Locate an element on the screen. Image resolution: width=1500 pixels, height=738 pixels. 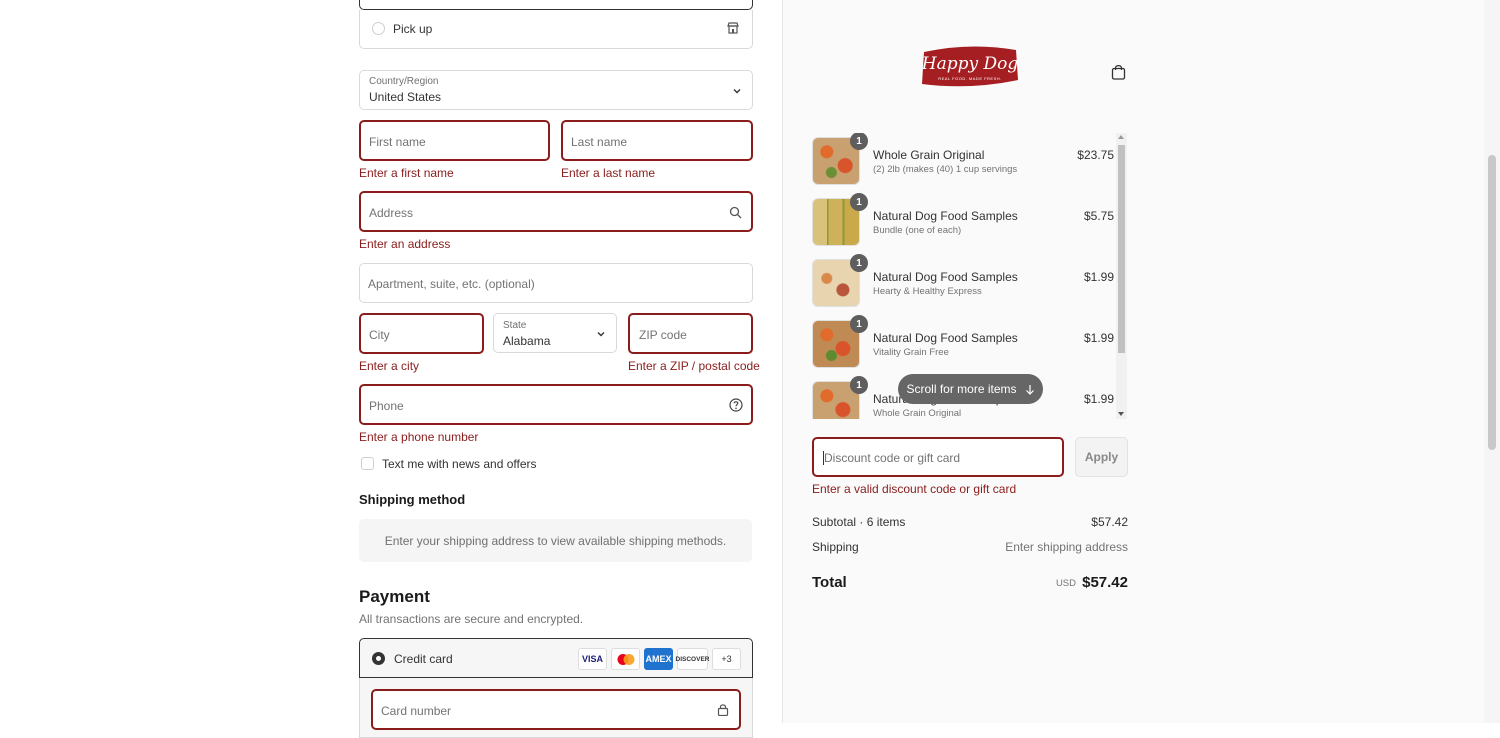
zip-placeholder: ZIP code is located at coordinates (663, 335).